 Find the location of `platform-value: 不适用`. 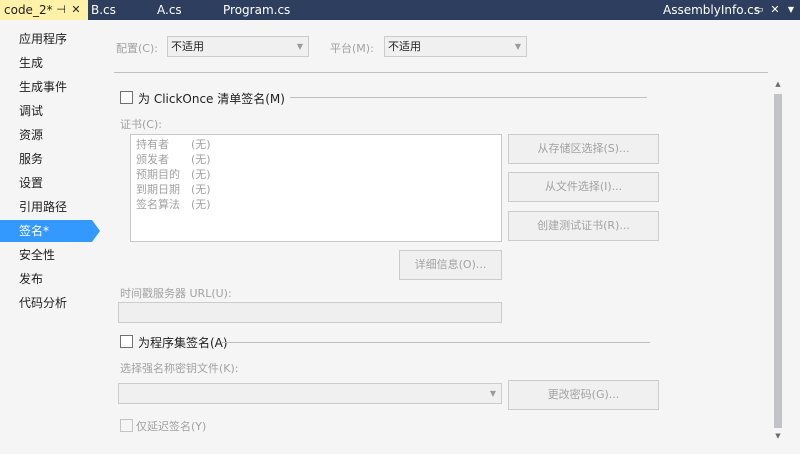

platform-value: 不适用 is located at coordinates (404, 46).